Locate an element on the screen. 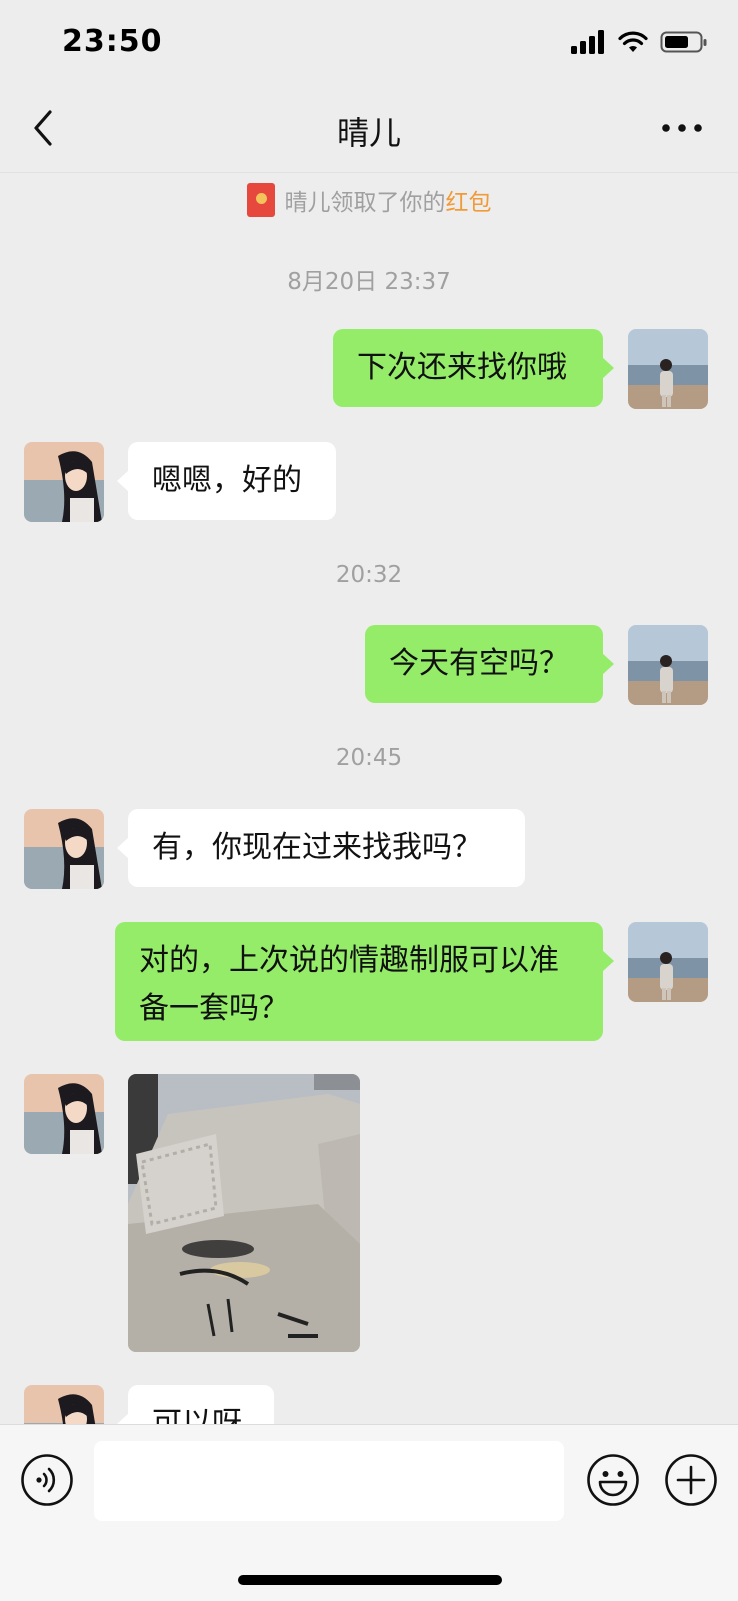 The width and height of the screenshot is (738, 1601). red-packet-notice: 晴儿领取了你的红包 is located at coordinates (369, 200).